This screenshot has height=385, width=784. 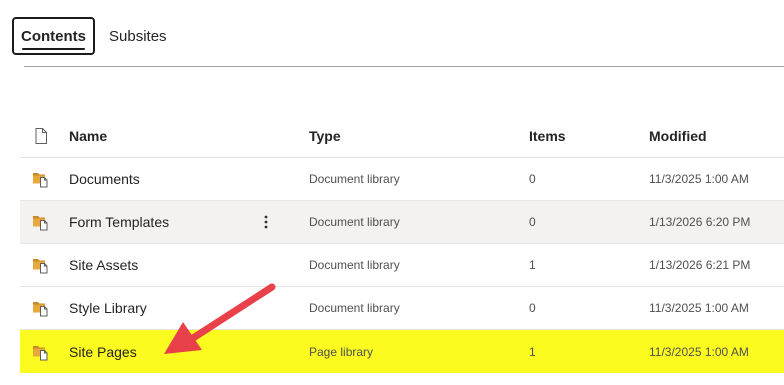 What do you see at coordinates (104, 179) in the screenshot?
I see `row-name-link: Documents` at bounding box center [104, 179].